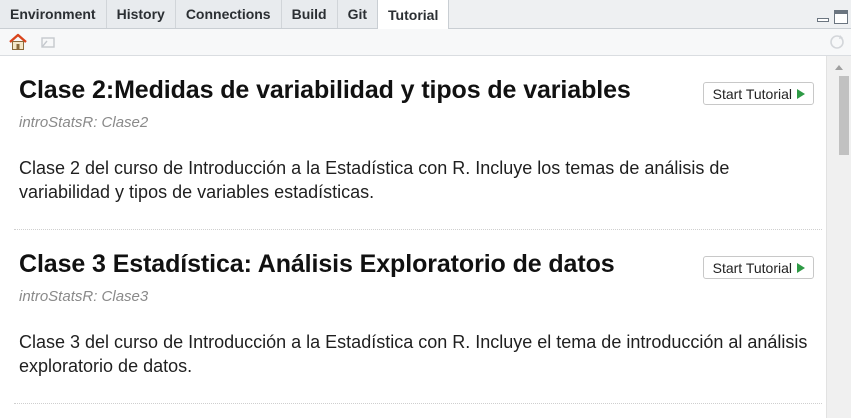 This screenshot has width=851, height=418. What do you see at coordinates (141, 14) in the screenshot?
I see `tab-history: History` at bounding box center [141, 14].